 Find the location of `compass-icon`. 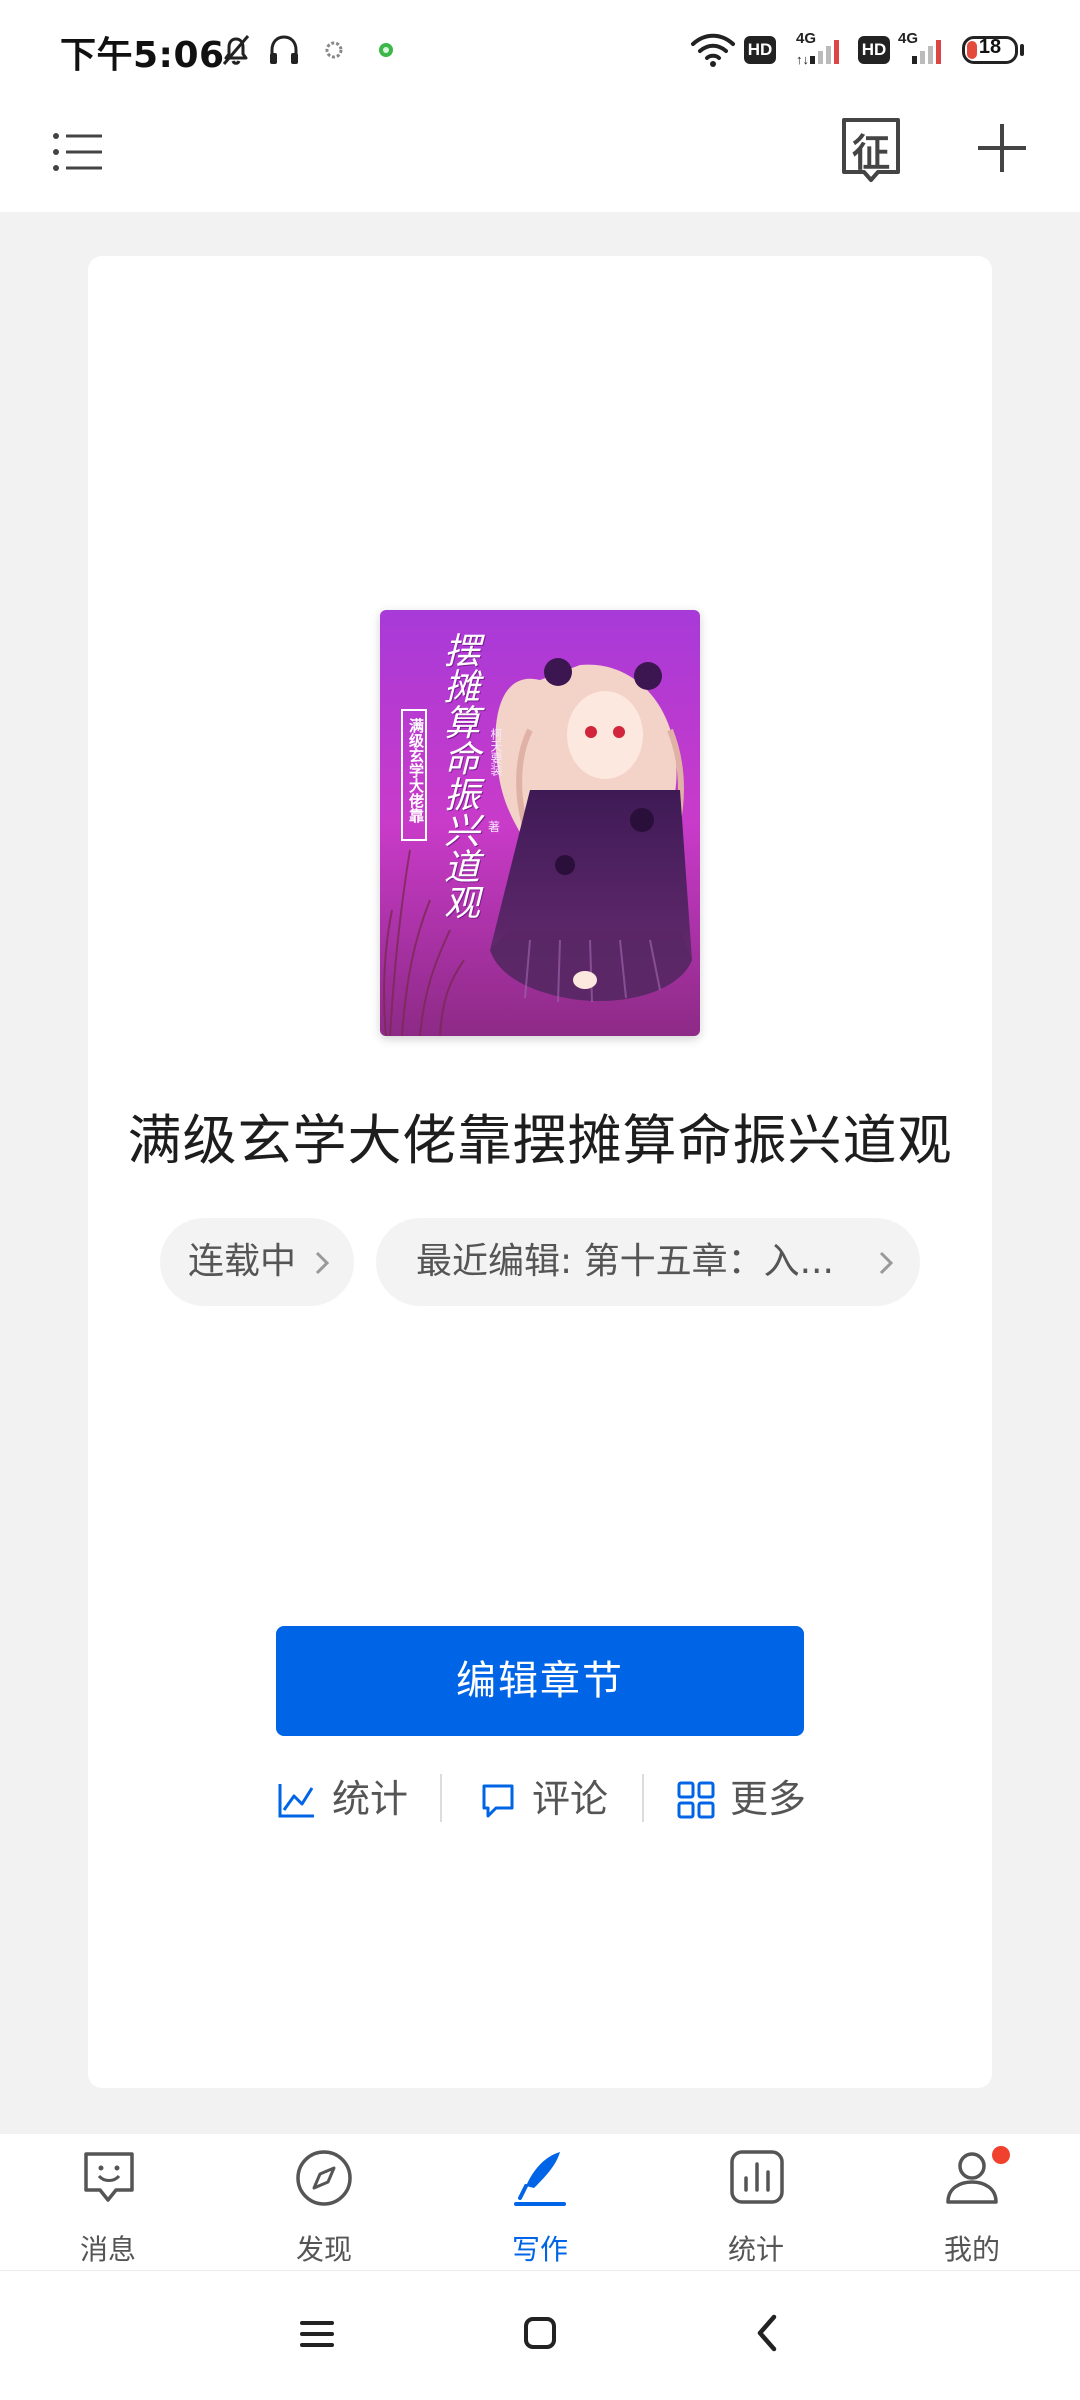

compass-icon is located at coordinates (324, 2178).